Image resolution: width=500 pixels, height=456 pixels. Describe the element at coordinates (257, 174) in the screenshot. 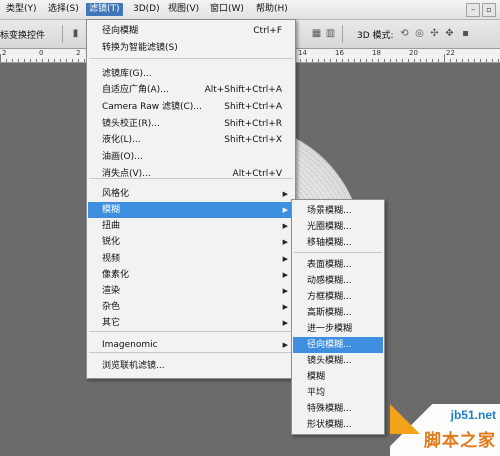

I see `shortcut-label: Alt+Ctrl+V` at that location.